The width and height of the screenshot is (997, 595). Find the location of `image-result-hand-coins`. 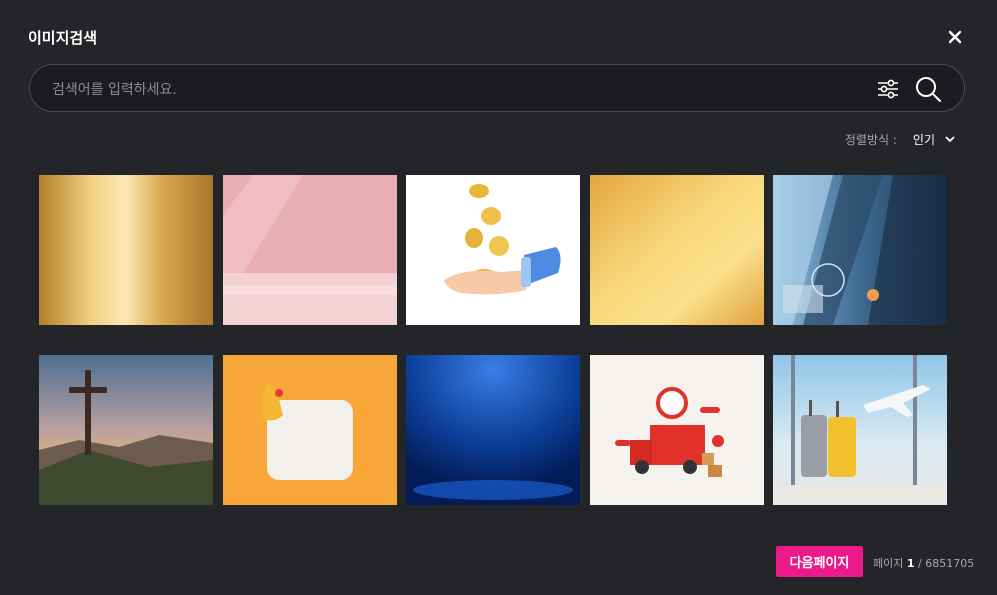

image-result-hand-coins is located at coordinates (493, 250).